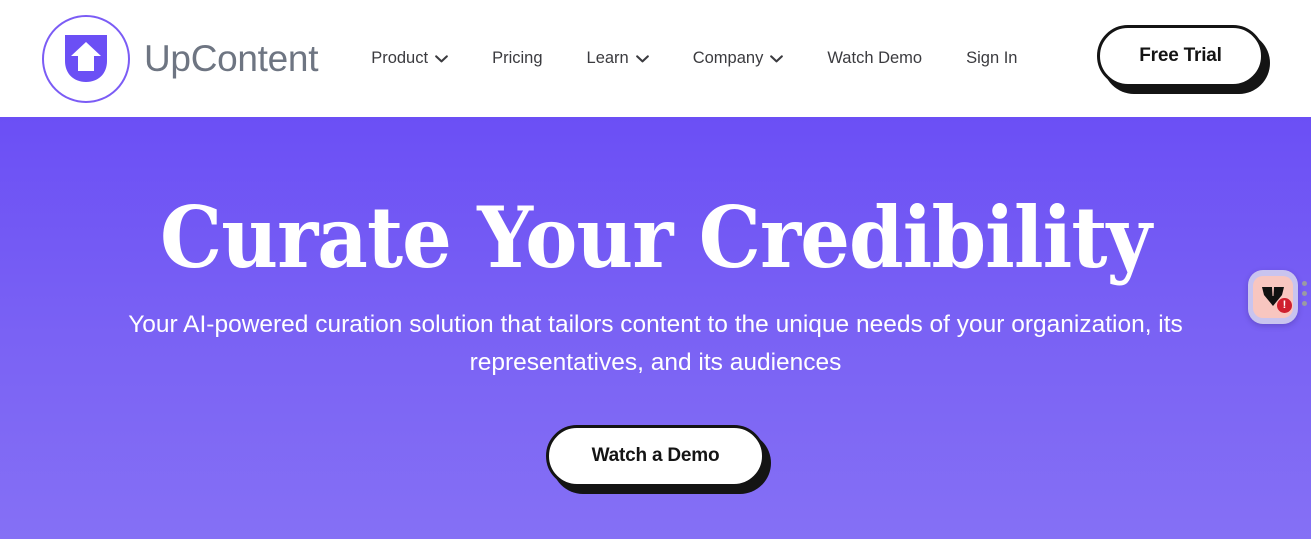 The image size is (1311, 539). I want to click on nav-item-company: Company, so click(738, 58).